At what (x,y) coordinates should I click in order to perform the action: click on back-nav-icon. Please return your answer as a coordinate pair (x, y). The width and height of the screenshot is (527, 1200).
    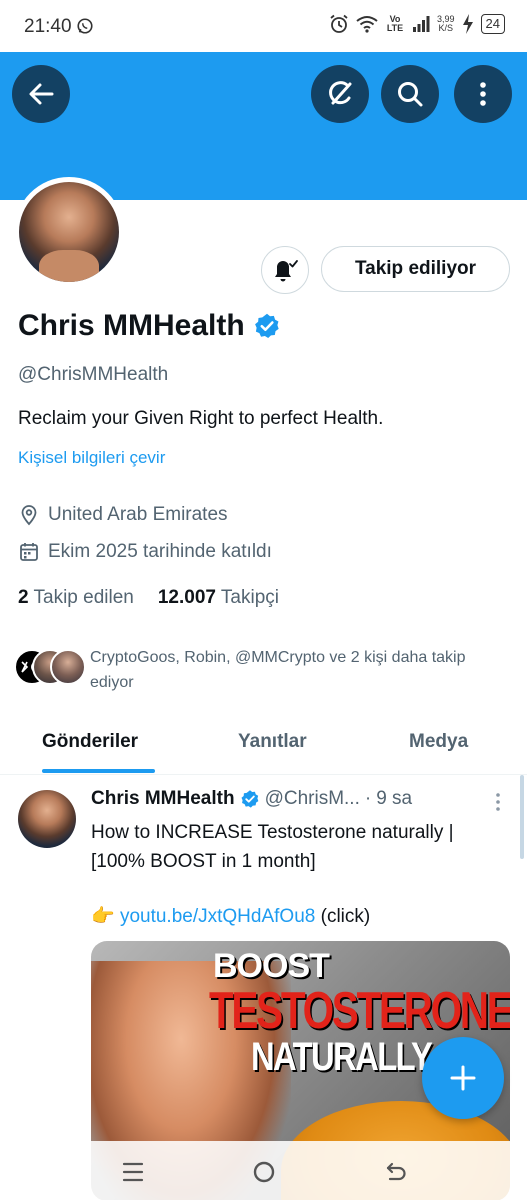
    Looking at the image, I should click on (396, 1172).